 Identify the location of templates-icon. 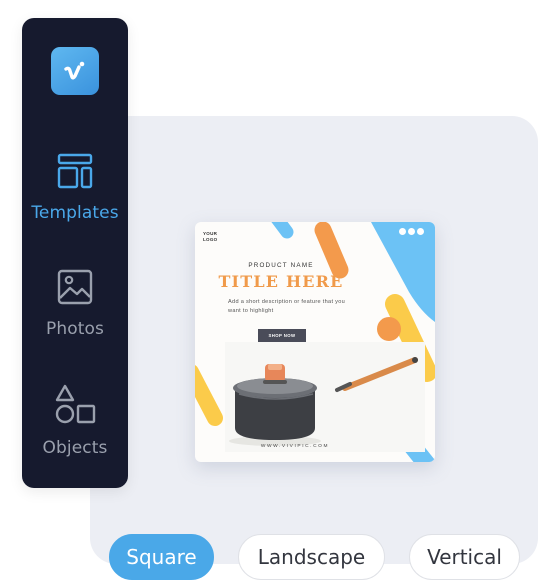
(75, 171).